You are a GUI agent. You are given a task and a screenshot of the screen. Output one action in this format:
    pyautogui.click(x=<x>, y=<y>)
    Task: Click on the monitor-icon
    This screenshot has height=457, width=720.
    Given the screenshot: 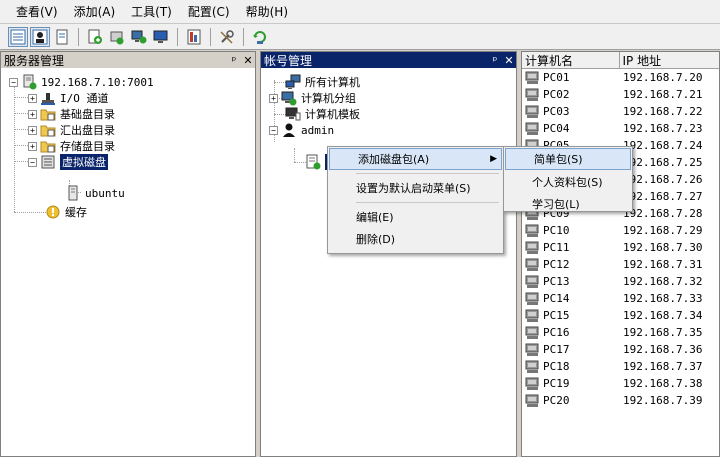 What is the action you would take?
    pyautogui.click(x=161, y=37)
    